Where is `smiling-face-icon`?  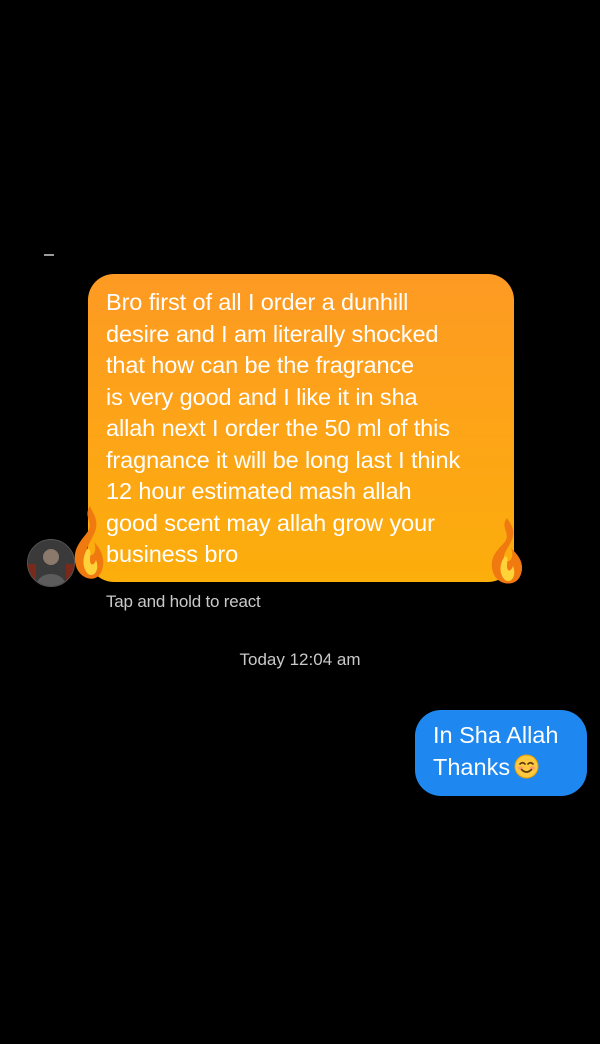 smiling-face-icon is located at coordinates (526, 766).